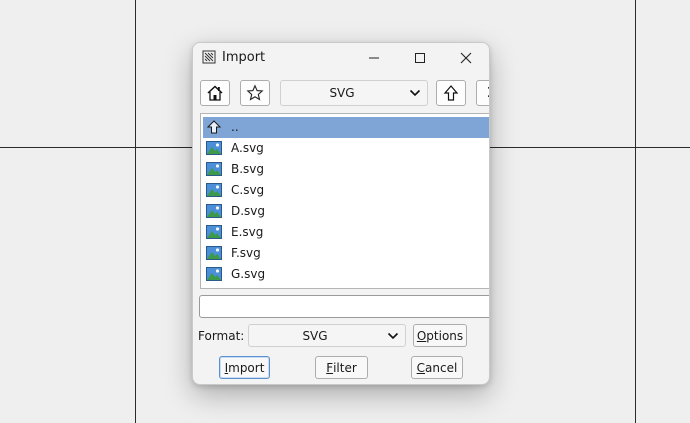 The width and height of the screenshot is (690, 423). Describe the element at coordinates (247, 148) in the screenshot. I see `list-item-label: A.svg` at that location.